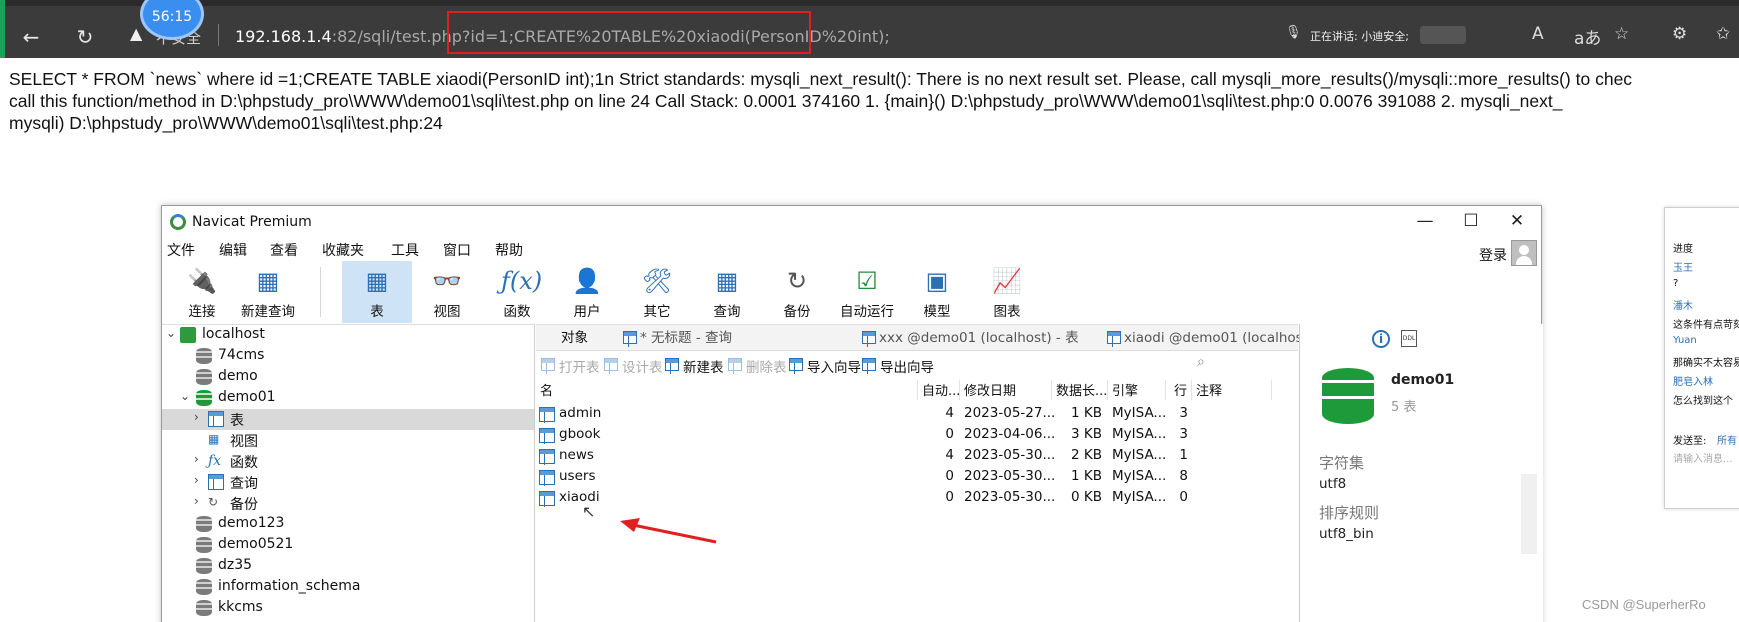 This screenshot has height=622, width=1739. Describe the element at coordinates (348, 398) in the screenshot. I see `tree-item-demo01: ⌄ demo01` at that location.